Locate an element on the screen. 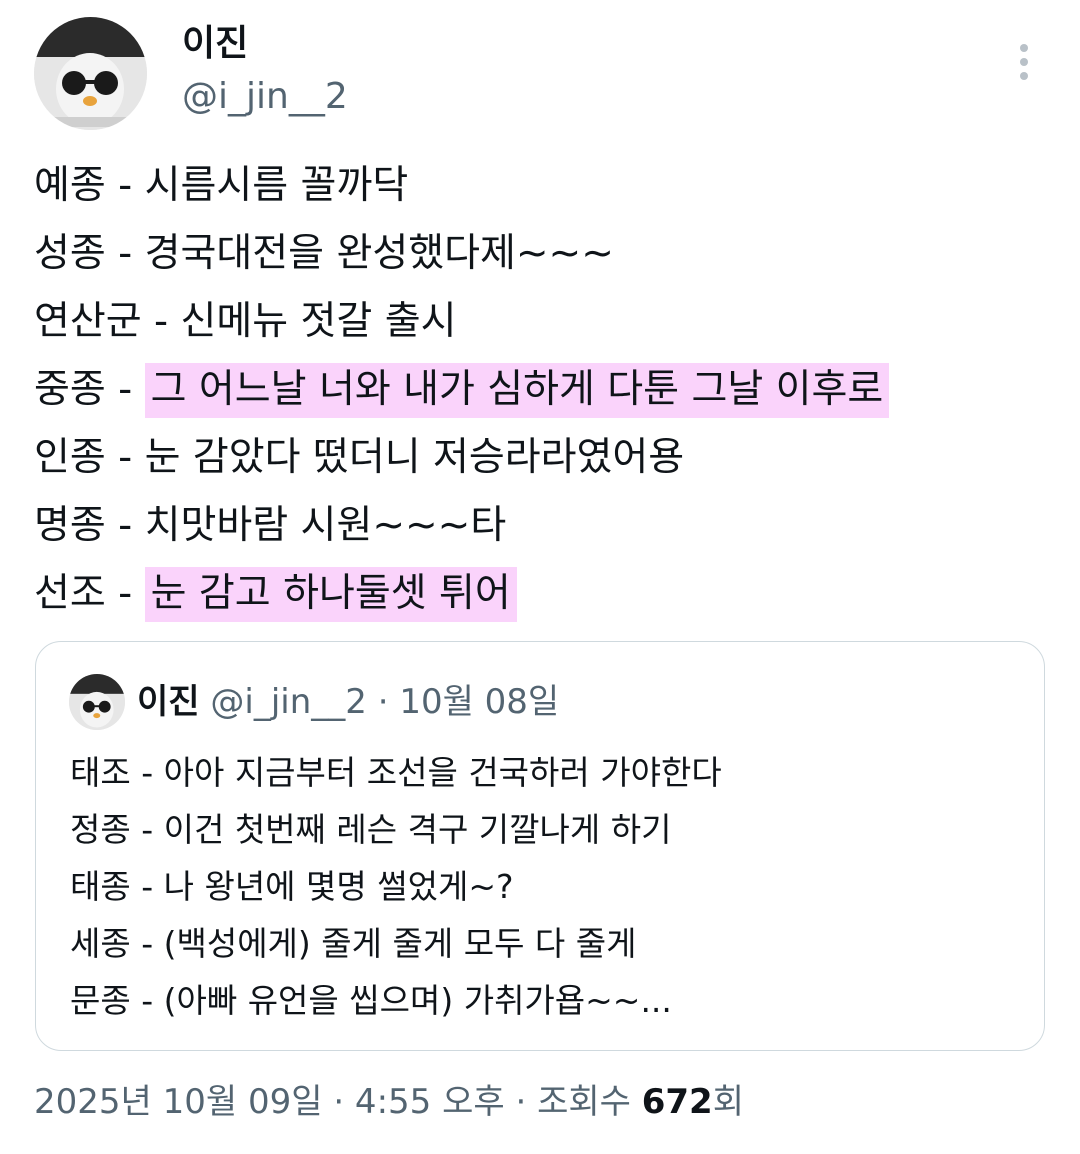 The height and width of the screenshot is (1154, 1080). quote-avatar is located at coordinates (97, 702).